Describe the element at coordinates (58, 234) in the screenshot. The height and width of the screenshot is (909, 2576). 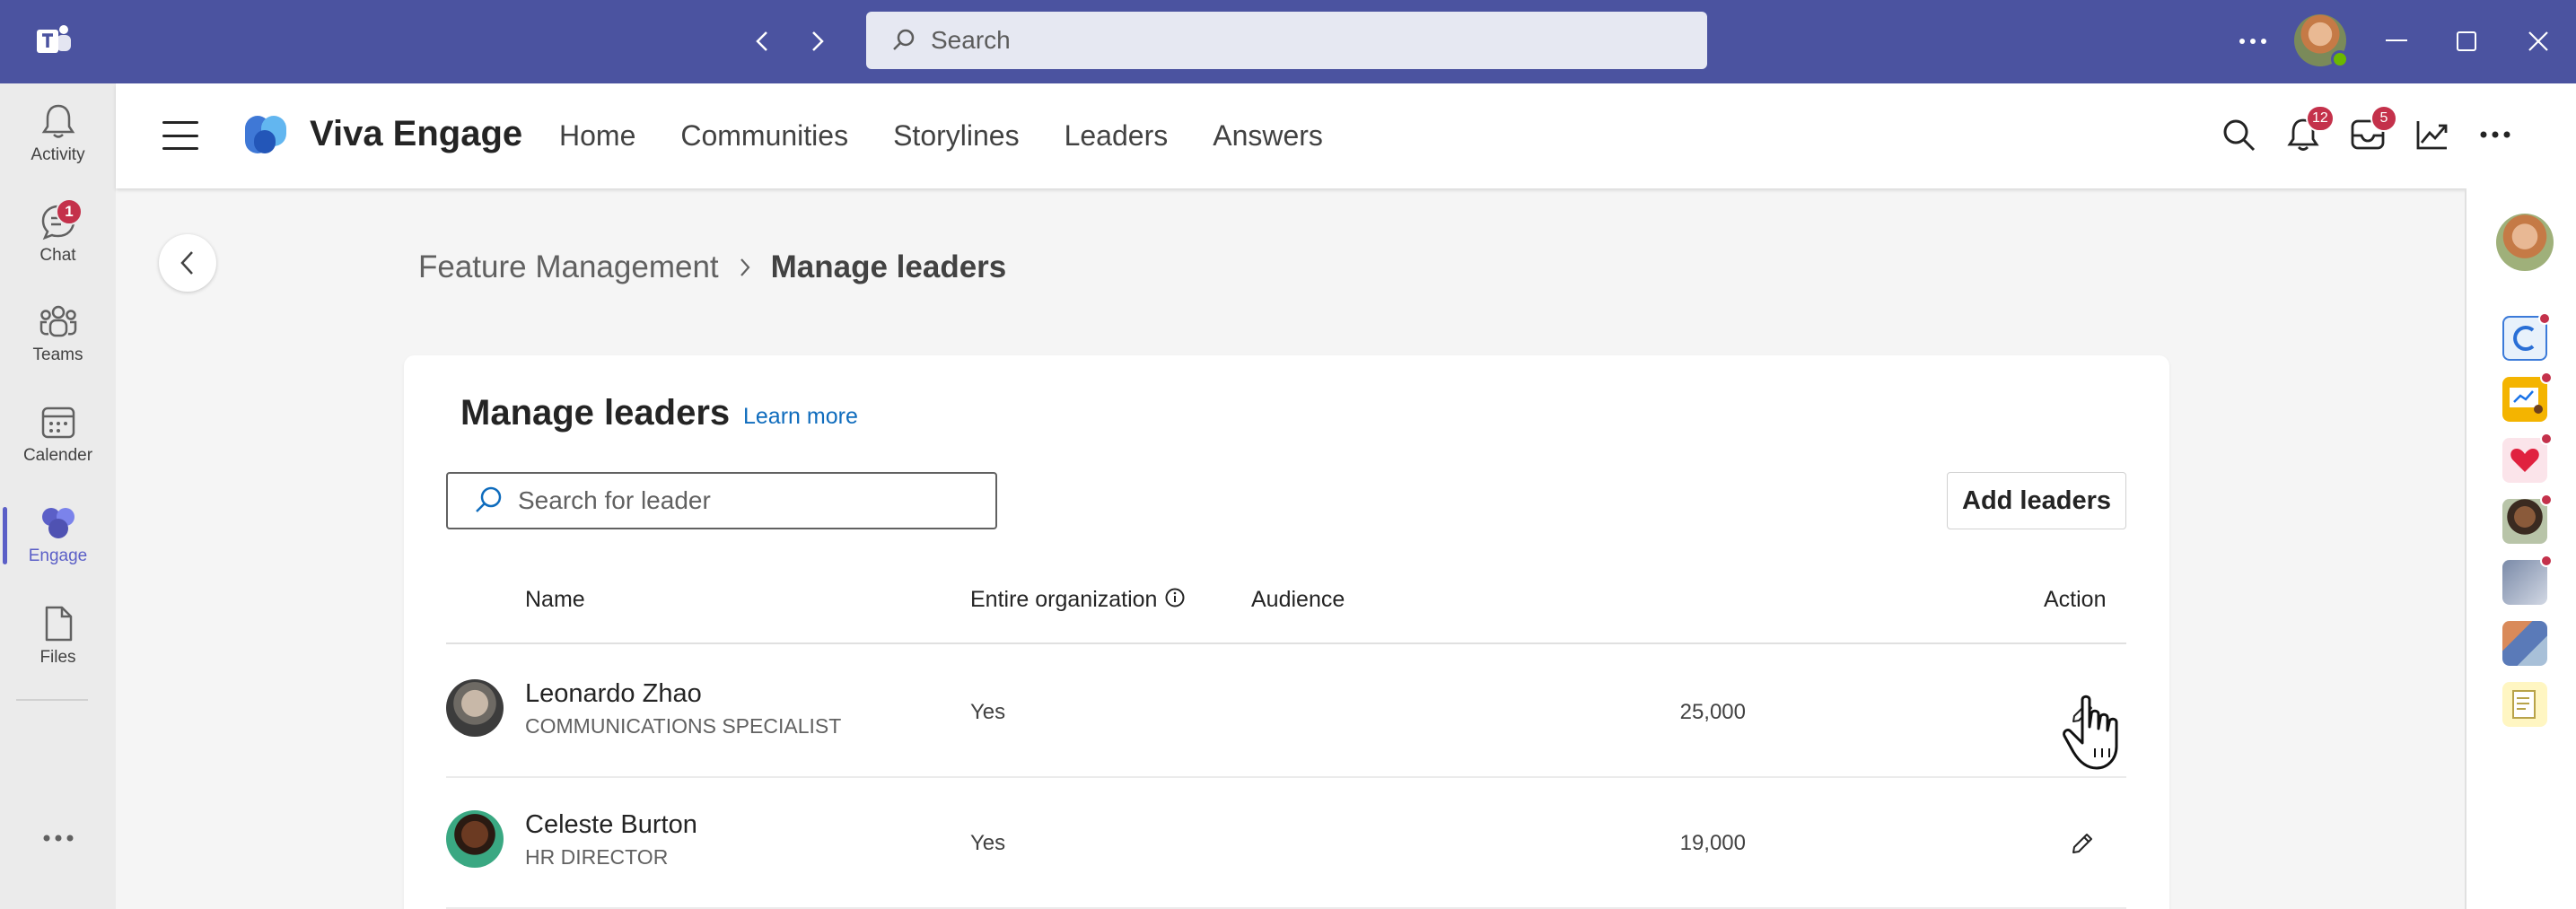
I see `rail-item-chat: 1 Chat` at that location.